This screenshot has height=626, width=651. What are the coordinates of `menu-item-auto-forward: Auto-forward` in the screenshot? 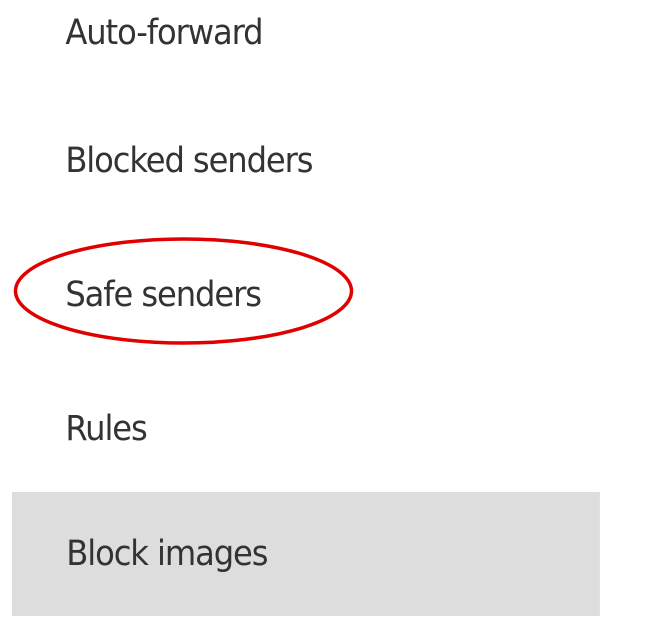 It's located at (299, 33).